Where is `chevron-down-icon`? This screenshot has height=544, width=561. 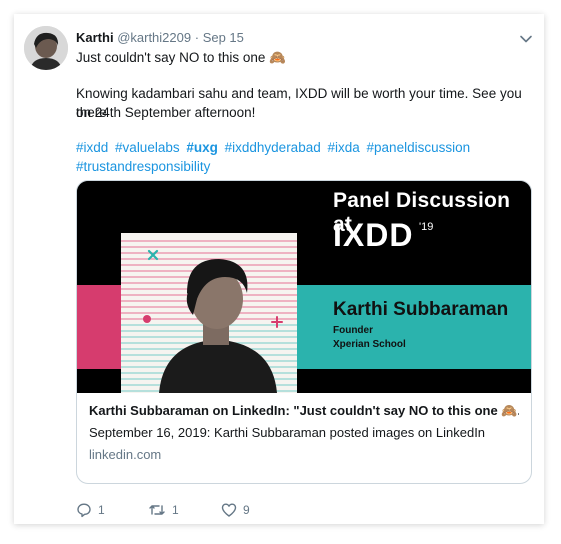 chevron-down-icon is located at coordinates (526, 39).